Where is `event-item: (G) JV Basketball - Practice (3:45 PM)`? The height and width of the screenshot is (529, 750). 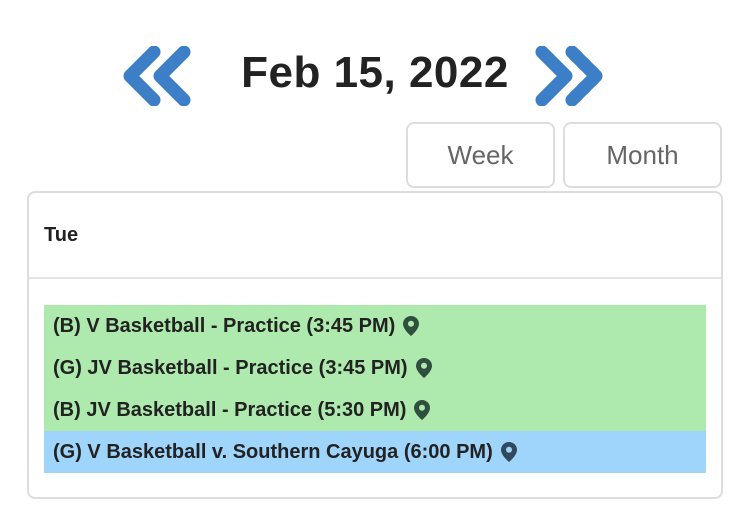
event-item: (G) JV Basketball - Practice (3:45 PM) is located at coordinates (375, 368).